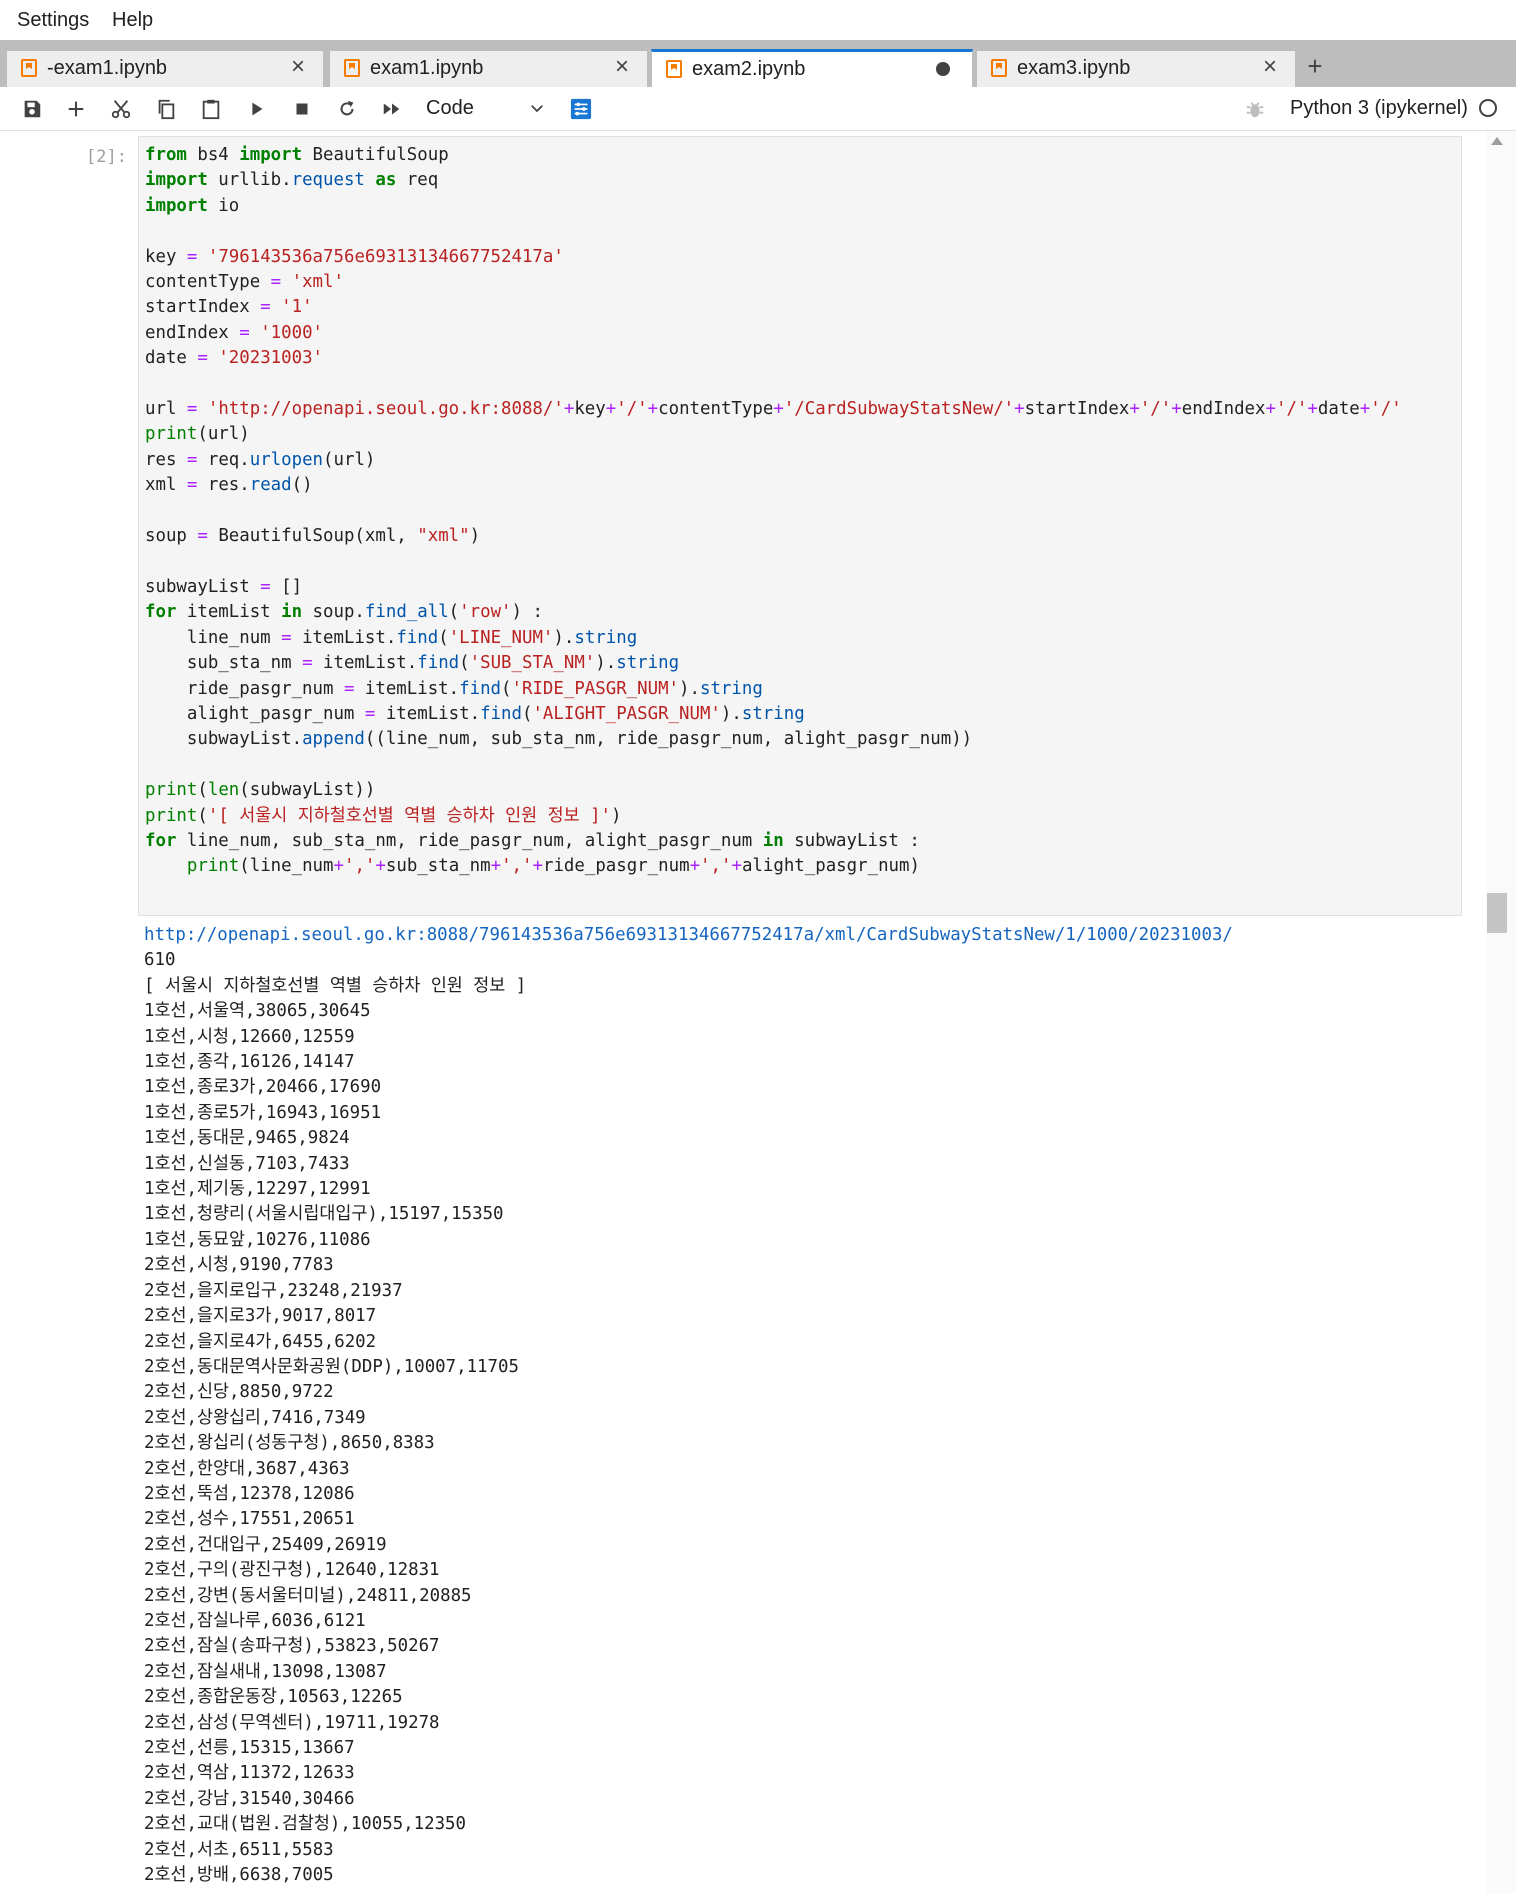 The height and width of the screenshot is (1894, 1516). Describe the element at coordinates (450, 108) in the screenshot. I see `cell-type-value: Code` at that location.